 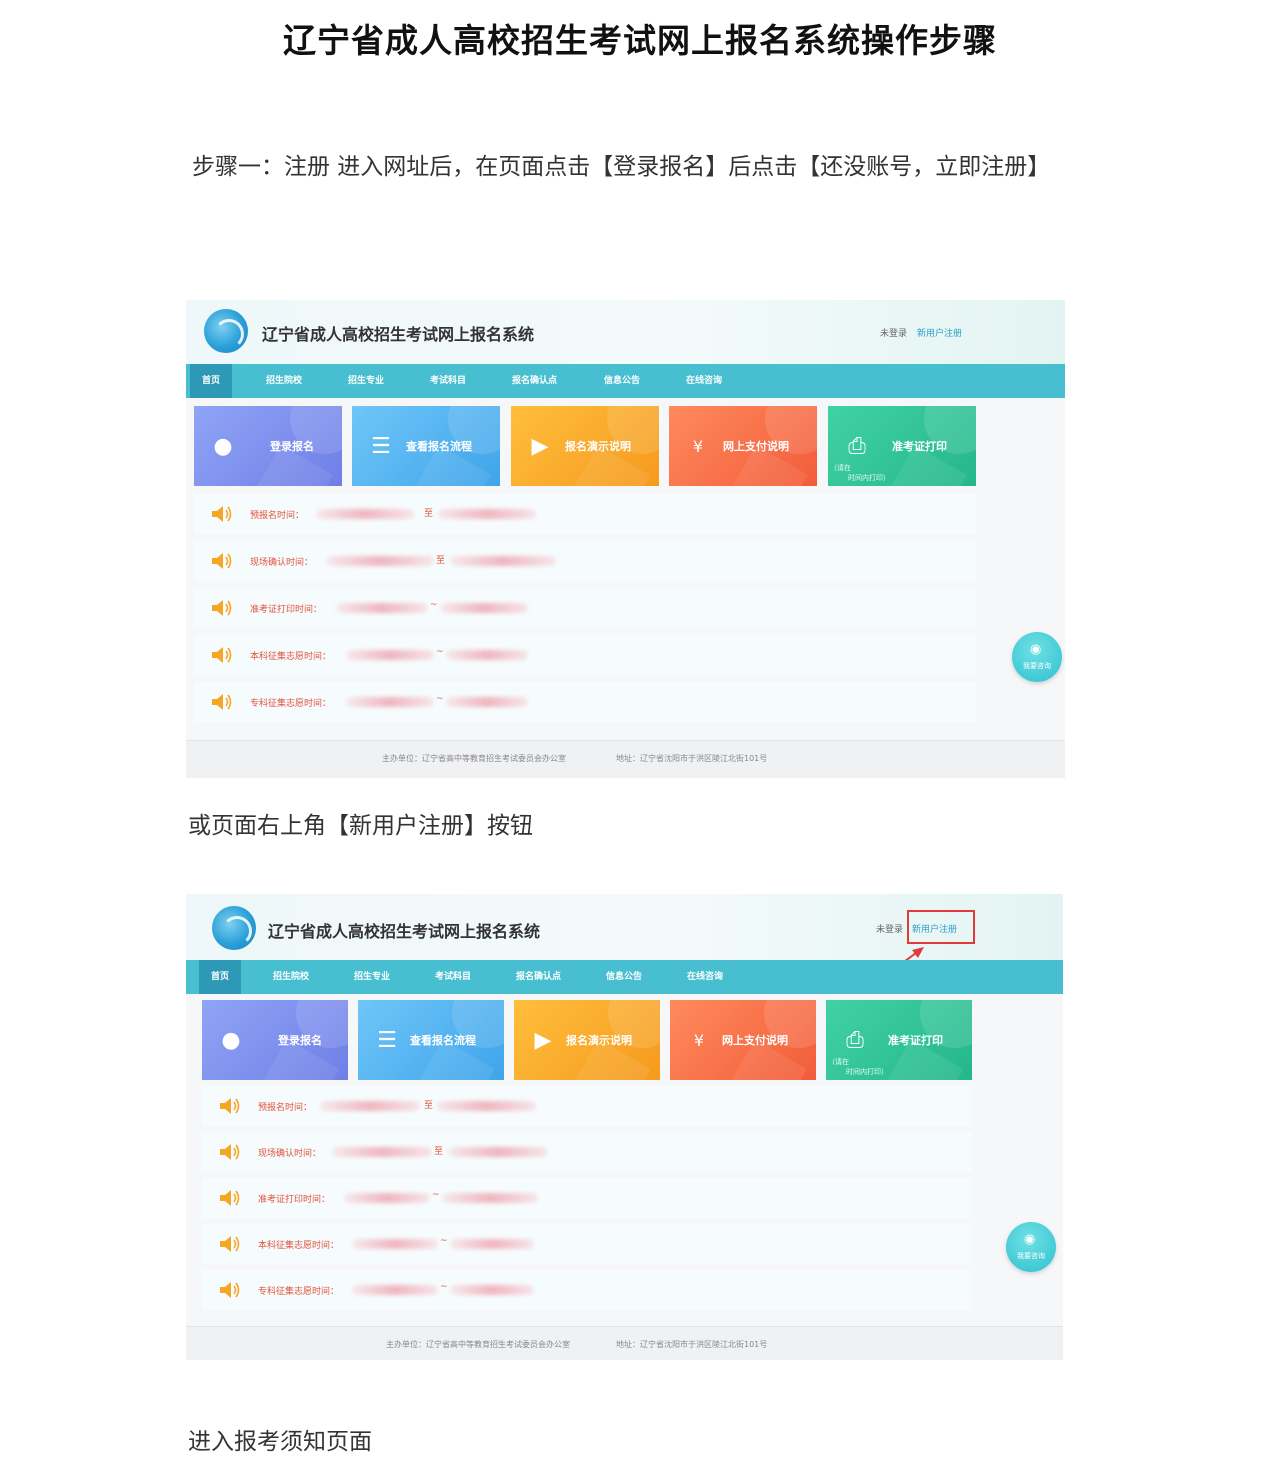 I want to click on document-icon: ☰, so click(x=387, y=1040).